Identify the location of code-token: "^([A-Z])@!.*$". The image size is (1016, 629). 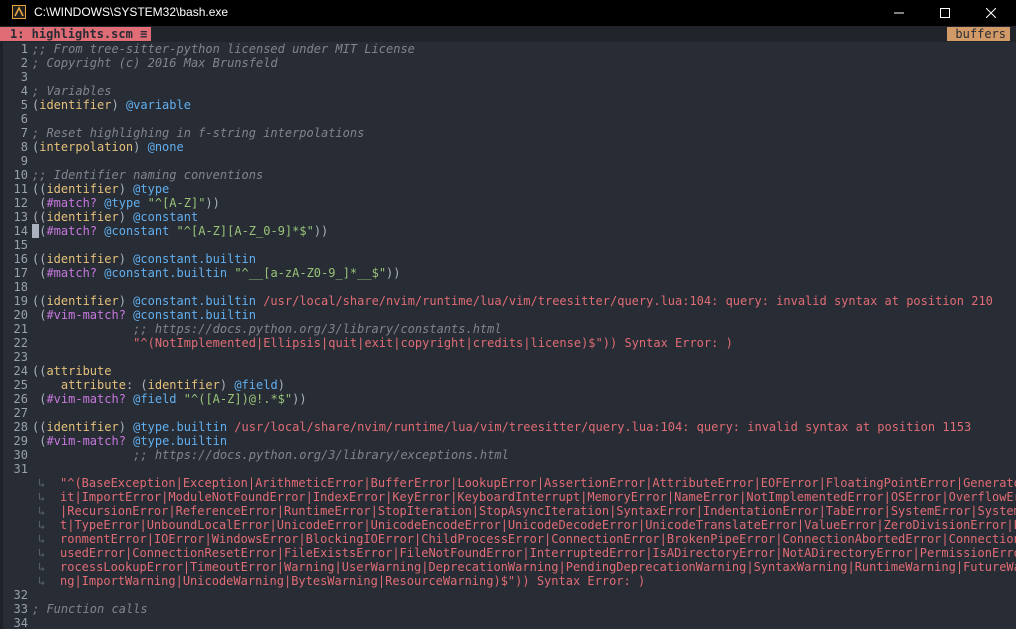
(238, 399).